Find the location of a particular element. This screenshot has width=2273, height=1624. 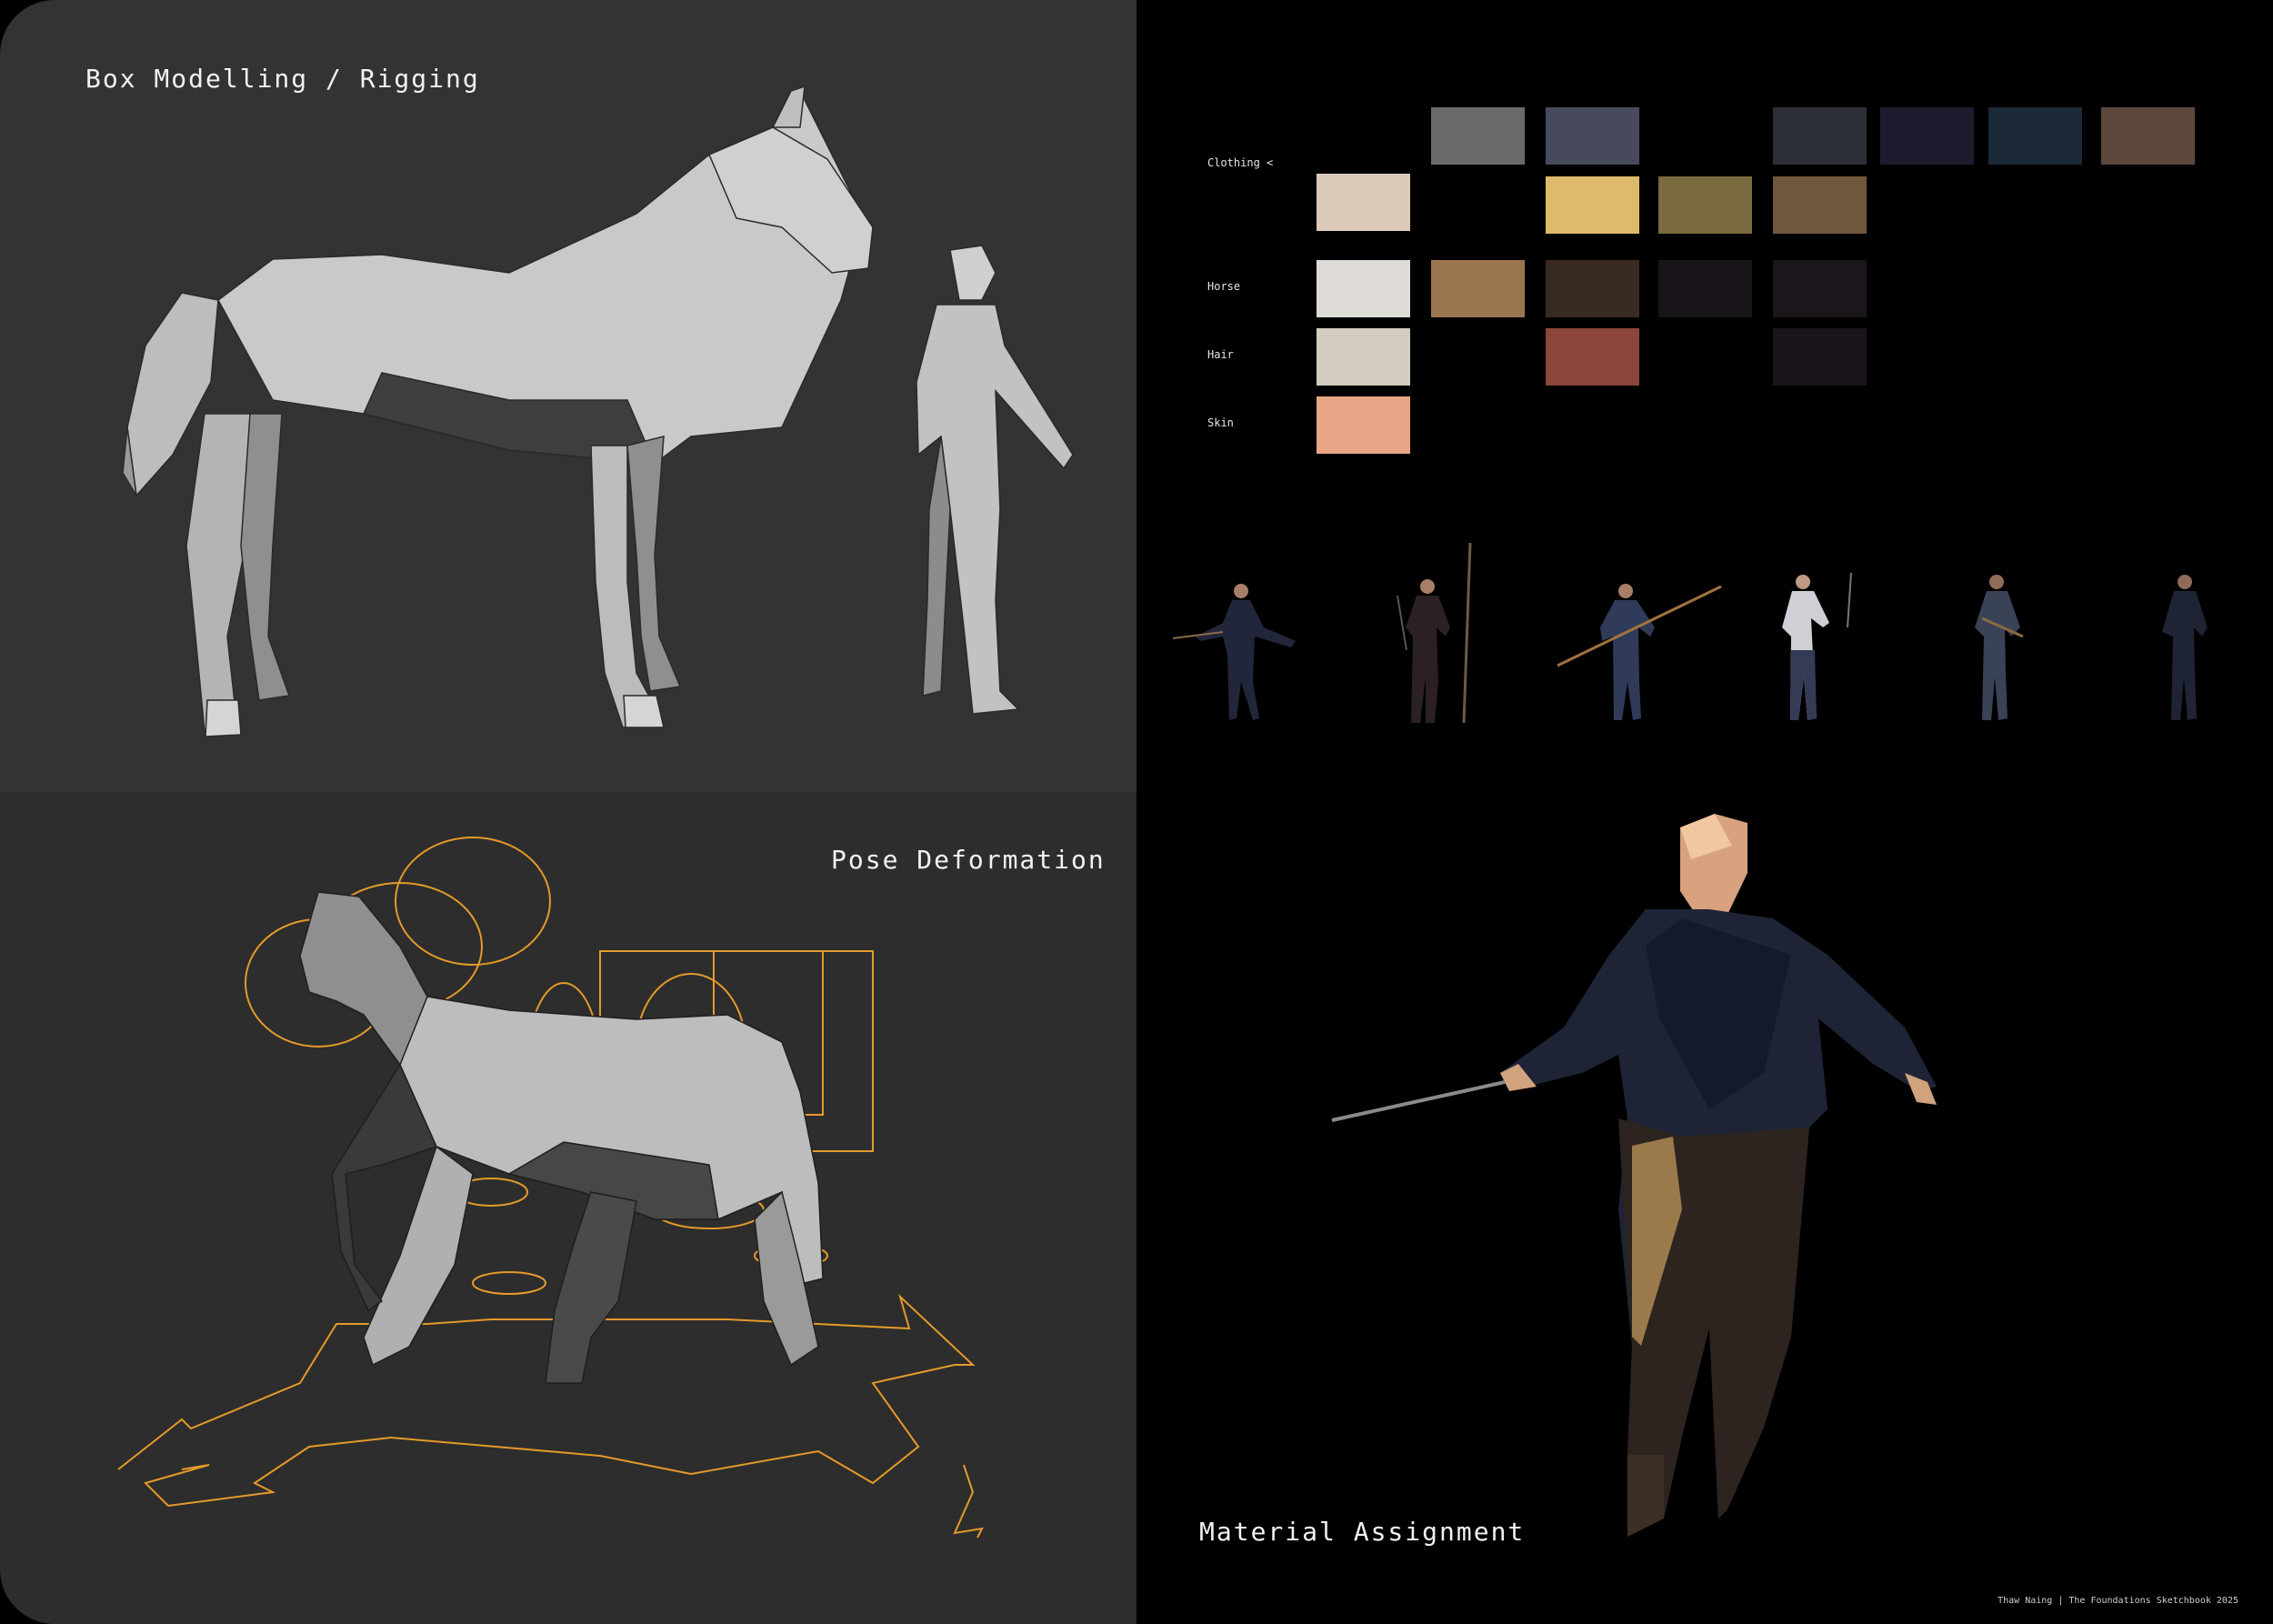

material-assignment-title: Material Assignment is located at coordinates (1362, 1532).